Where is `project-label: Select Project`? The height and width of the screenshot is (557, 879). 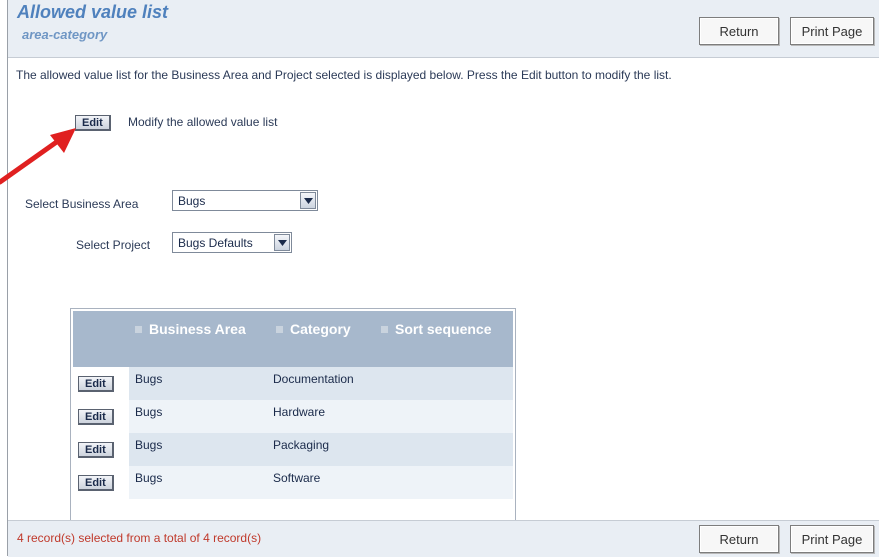 project-label: Select Project is located at coordinates (113, 245).